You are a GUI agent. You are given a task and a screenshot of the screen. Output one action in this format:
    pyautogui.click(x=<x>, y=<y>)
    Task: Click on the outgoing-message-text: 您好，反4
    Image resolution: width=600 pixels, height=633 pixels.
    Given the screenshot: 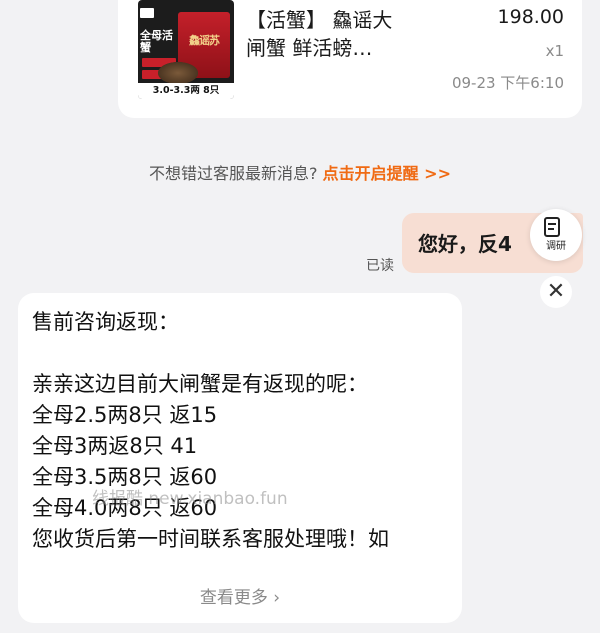 What is the action you would take?
    pyautogui.click(x=465, y=244)
    